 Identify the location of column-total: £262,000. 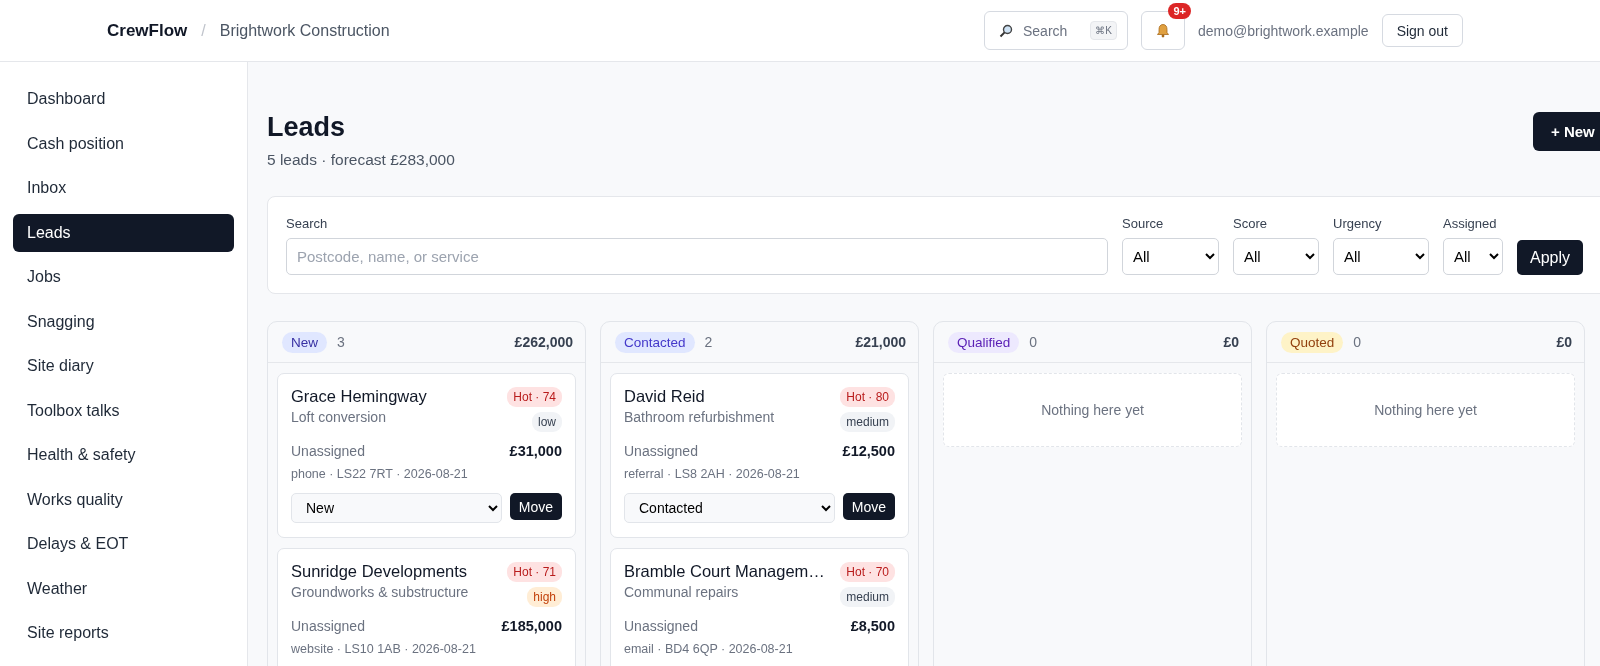
(543, 342).